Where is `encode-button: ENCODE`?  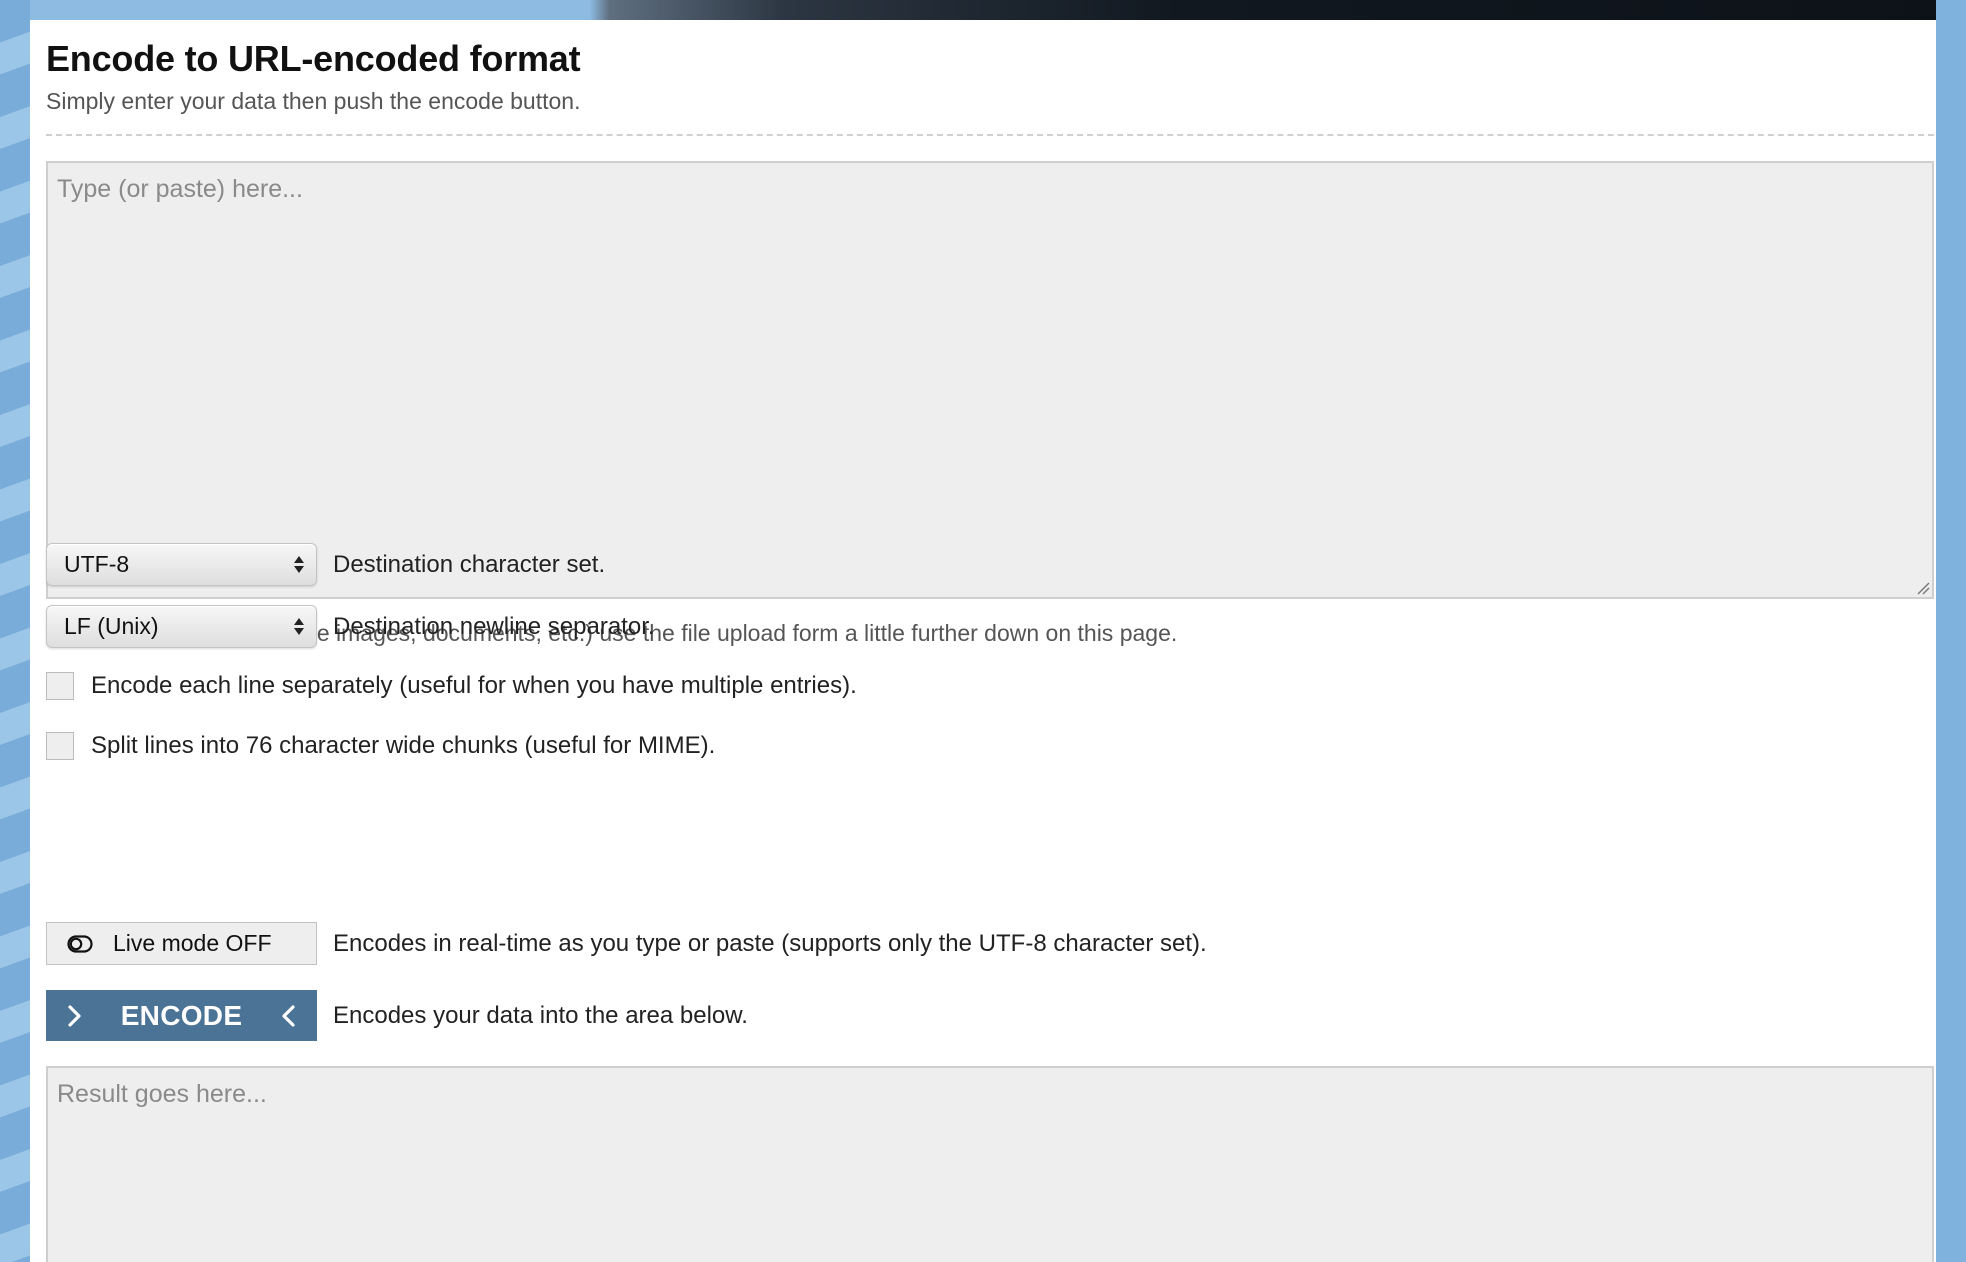
encode-button: ENCODE is located at coordinates (181, 1015).